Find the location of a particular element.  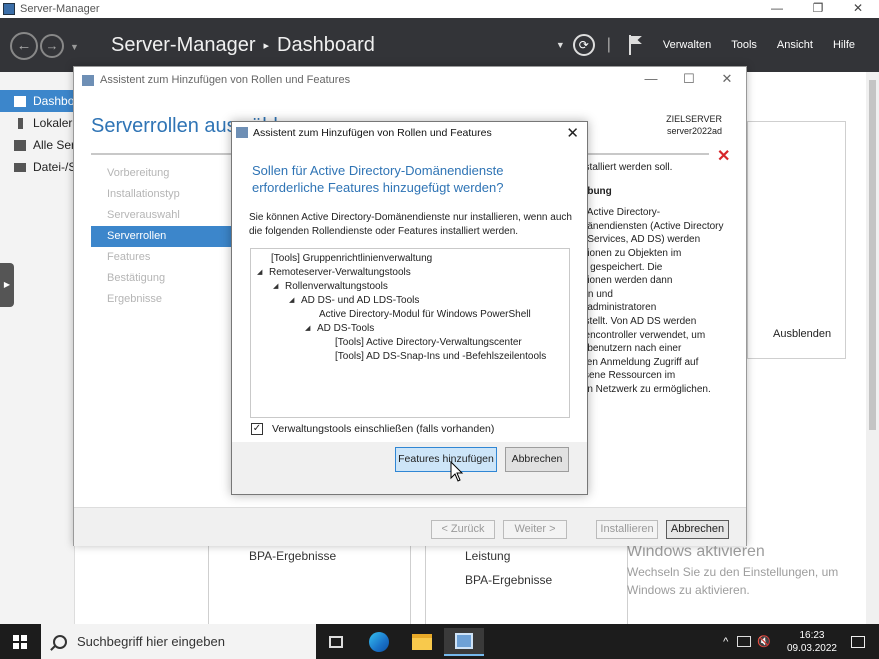

sidebar-item-label: Datei-/Speicherdienste is located at coordinates (53, 167).